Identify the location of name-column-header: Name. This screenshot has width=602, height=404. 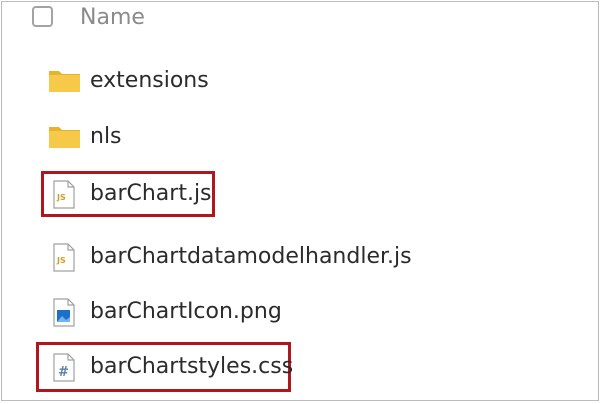
(112, 18).